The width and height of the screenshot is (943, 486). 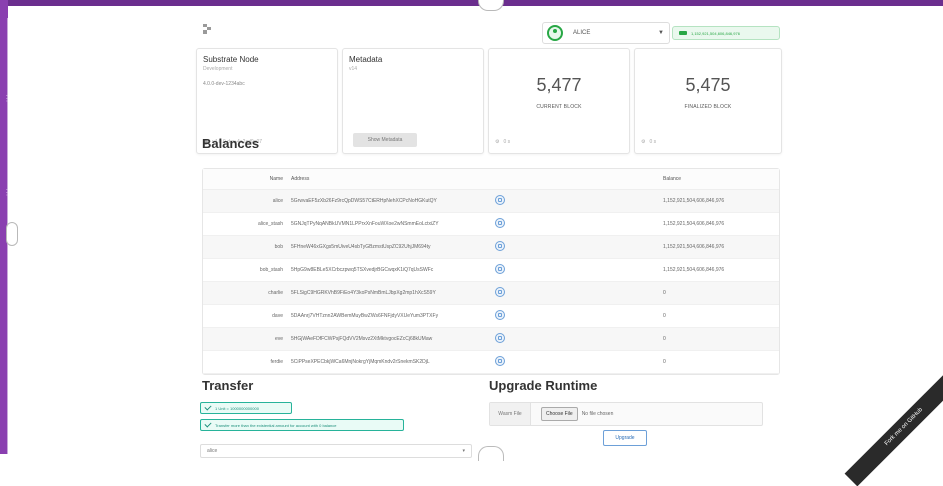 What do you see at coordinates (353, 69) in the screenshot?
I see `metadata-card-subtitle: v14` at bounding box center [353, 69].